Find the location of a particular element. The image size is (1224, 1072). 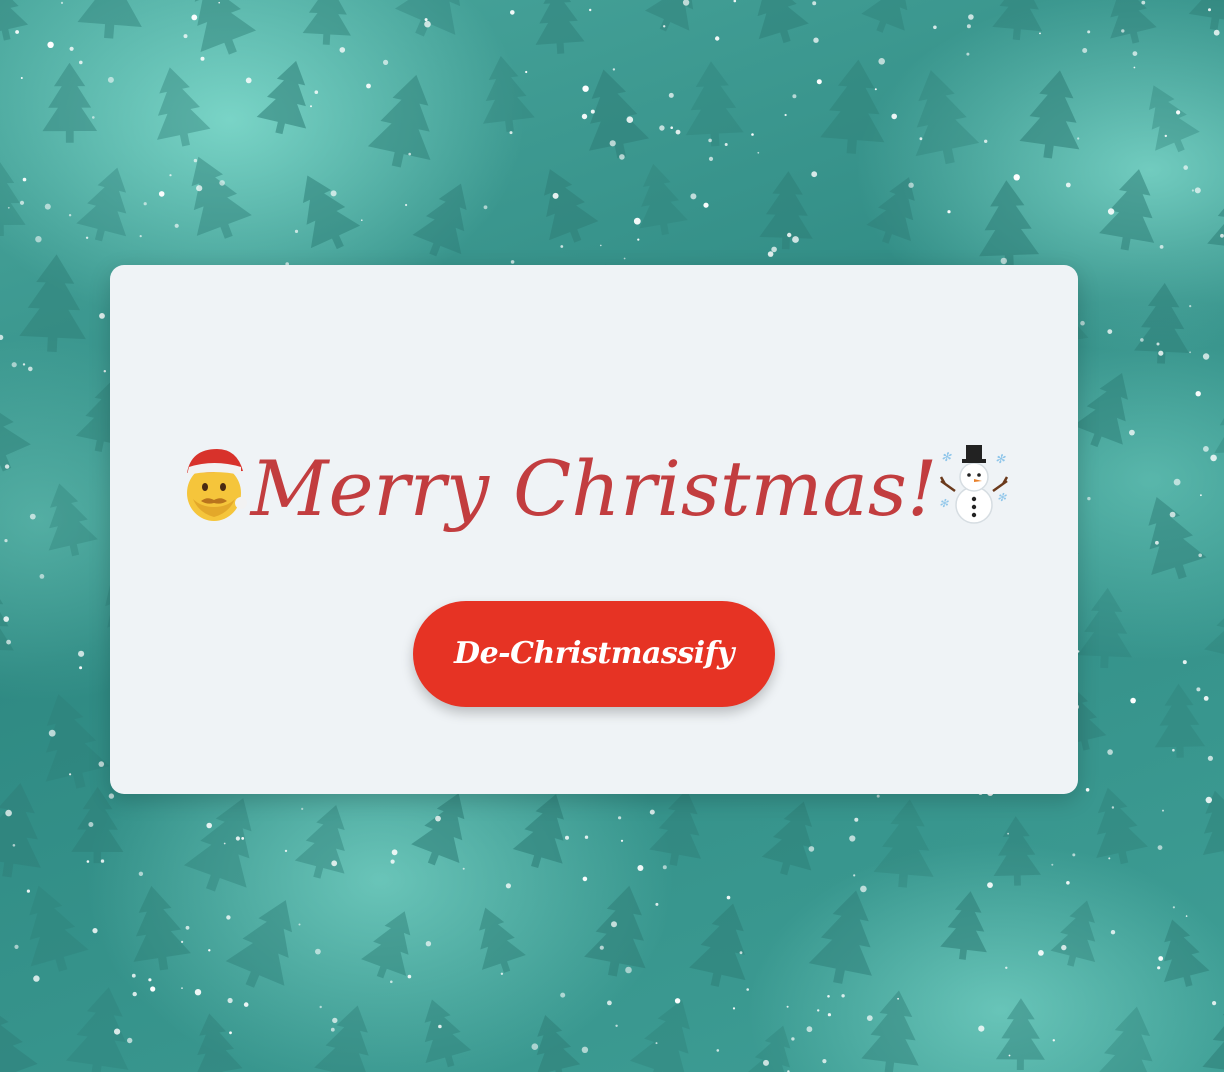

de-christmassify-button: De-Christmassify is located at coordinates (594, 654).